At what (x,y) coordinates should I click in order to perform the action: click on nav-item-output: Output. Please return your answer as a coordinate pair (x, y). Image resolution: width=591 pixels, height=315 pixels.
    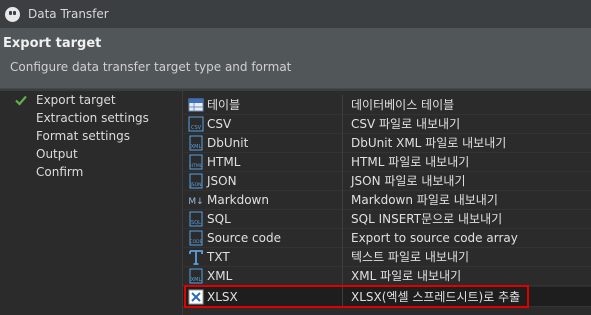
    Looking at the image, I should click on (88, 154).